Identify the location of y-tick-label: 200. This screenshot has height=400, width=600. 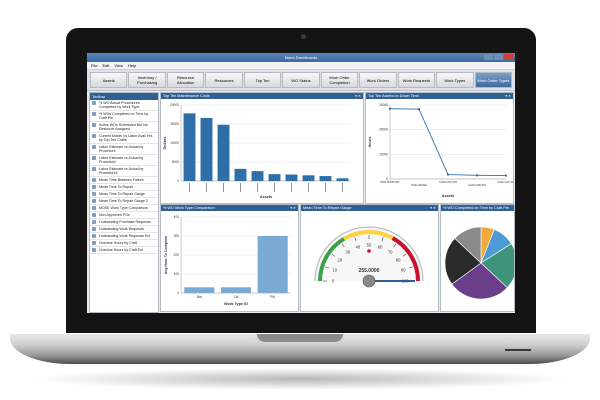
(177, 255).